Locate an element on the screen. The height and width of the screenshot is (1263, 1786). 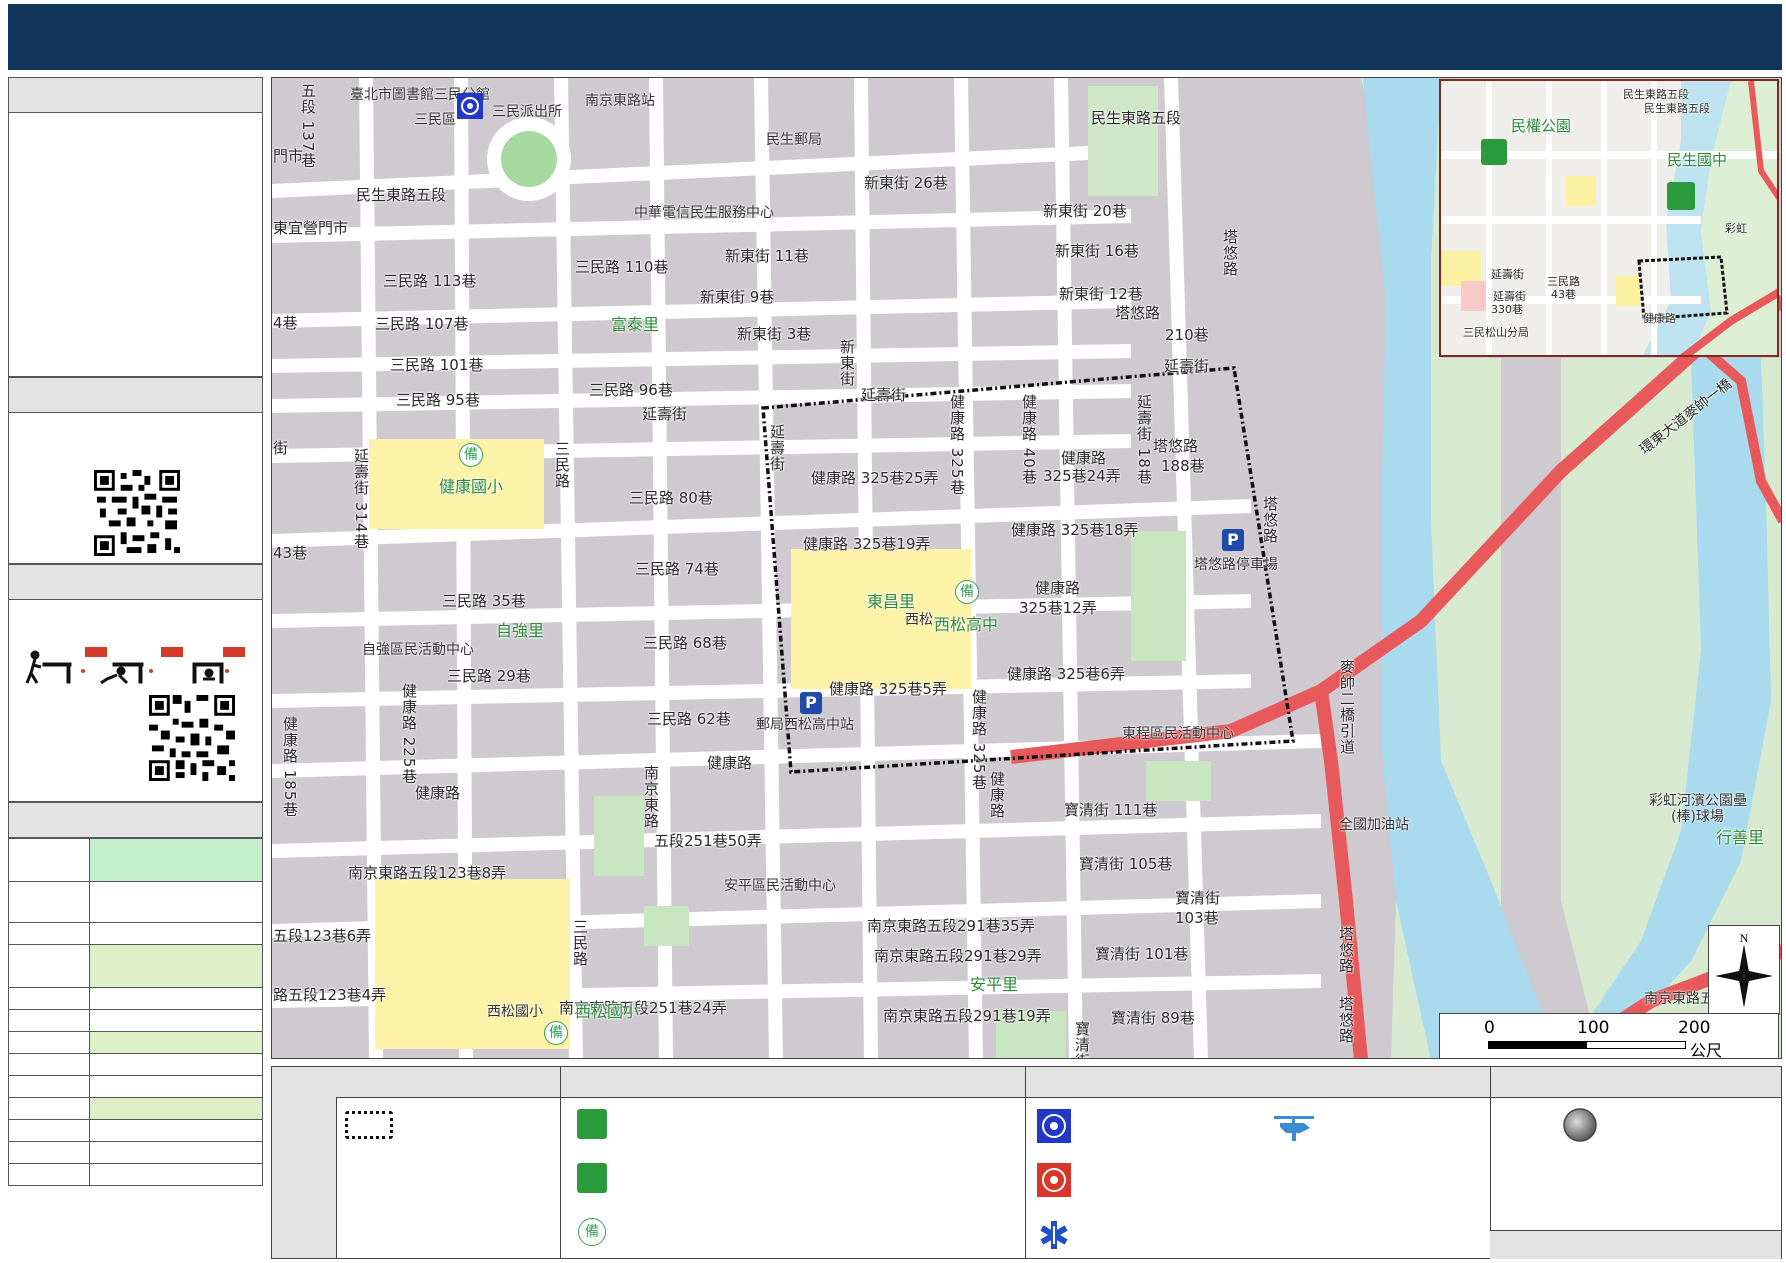
qr-code-icon is located at coordinates (137, 513).